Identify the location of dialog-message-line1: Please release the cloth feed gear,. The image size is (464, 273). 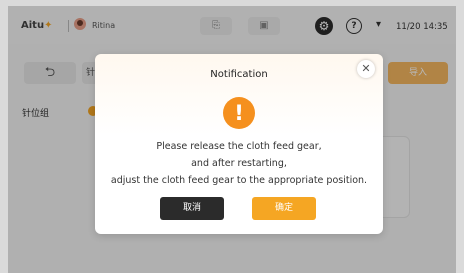
(239, 146).